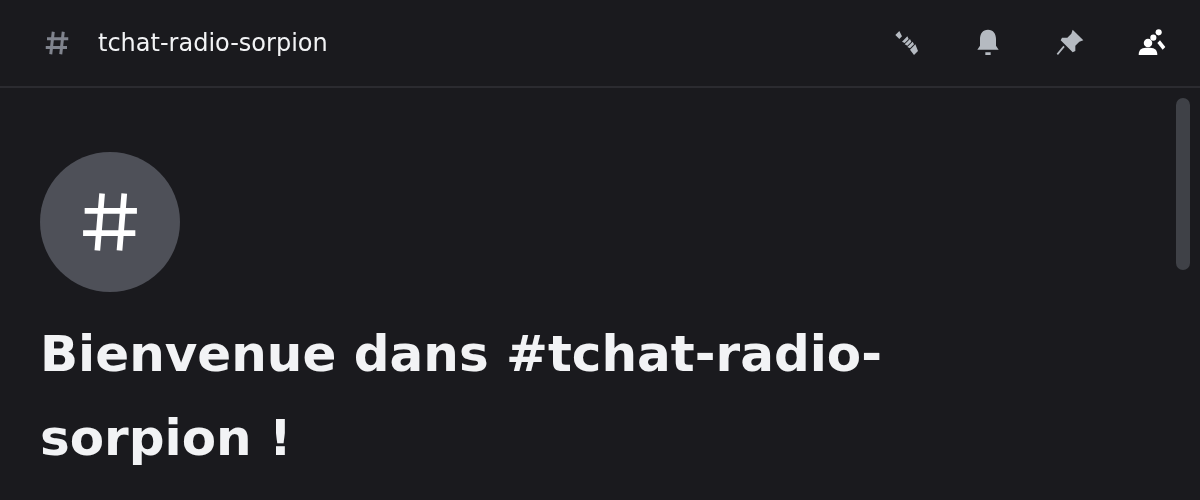 Image resolution: width=1200 pixels, height=500 pixels. I want to click on scrollbar, so click(1183, 184).